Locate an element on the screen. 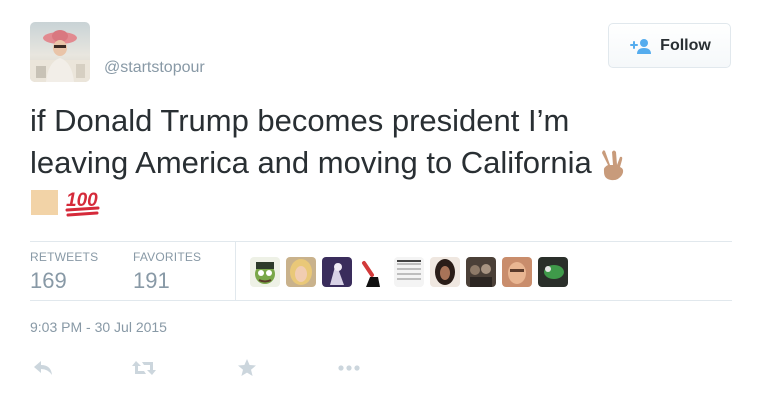 The image size is (770, 405). favoriter-avatar-group is located at coordinates (481, 272).